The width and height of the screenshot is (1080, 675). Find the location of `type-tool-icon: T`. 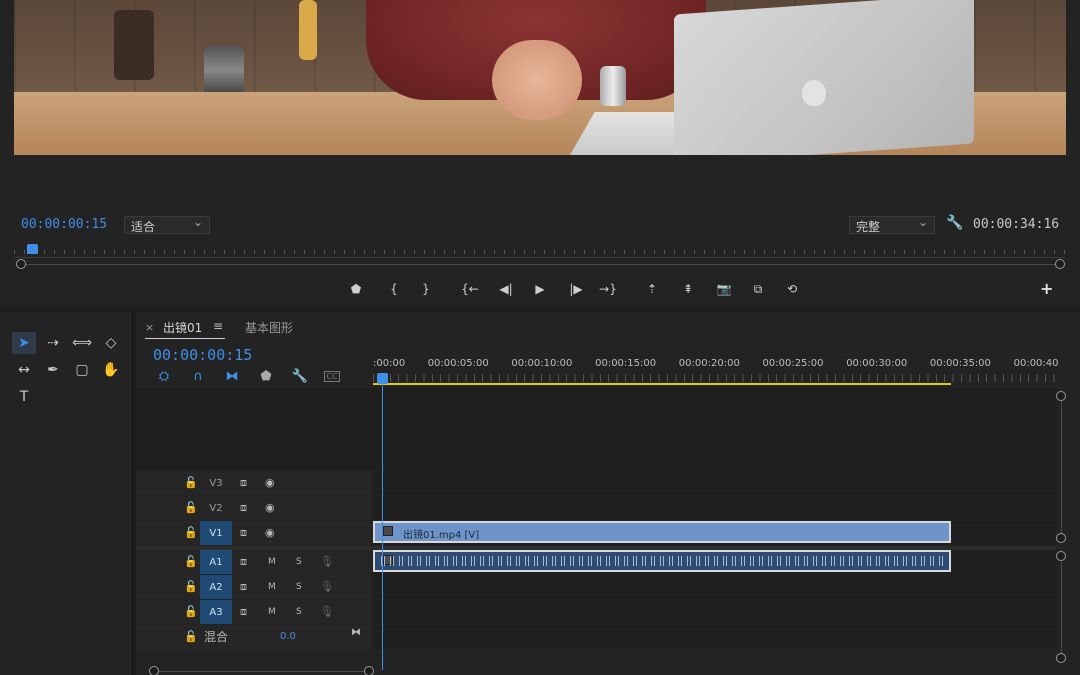

type-tool-icon: T is located at coordinates (24, 397).